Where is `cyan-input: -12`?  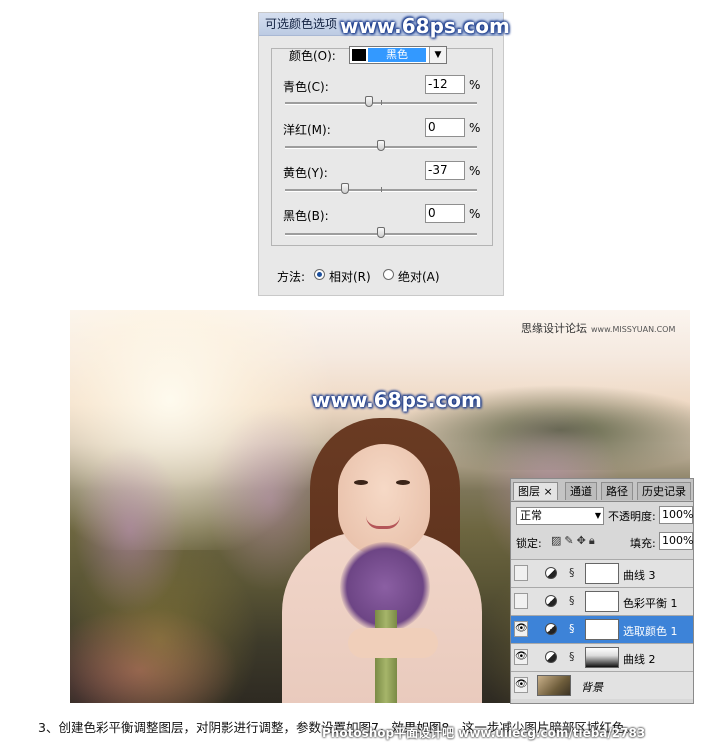
cyan-input: -12 is located at coordinates (445, 84).